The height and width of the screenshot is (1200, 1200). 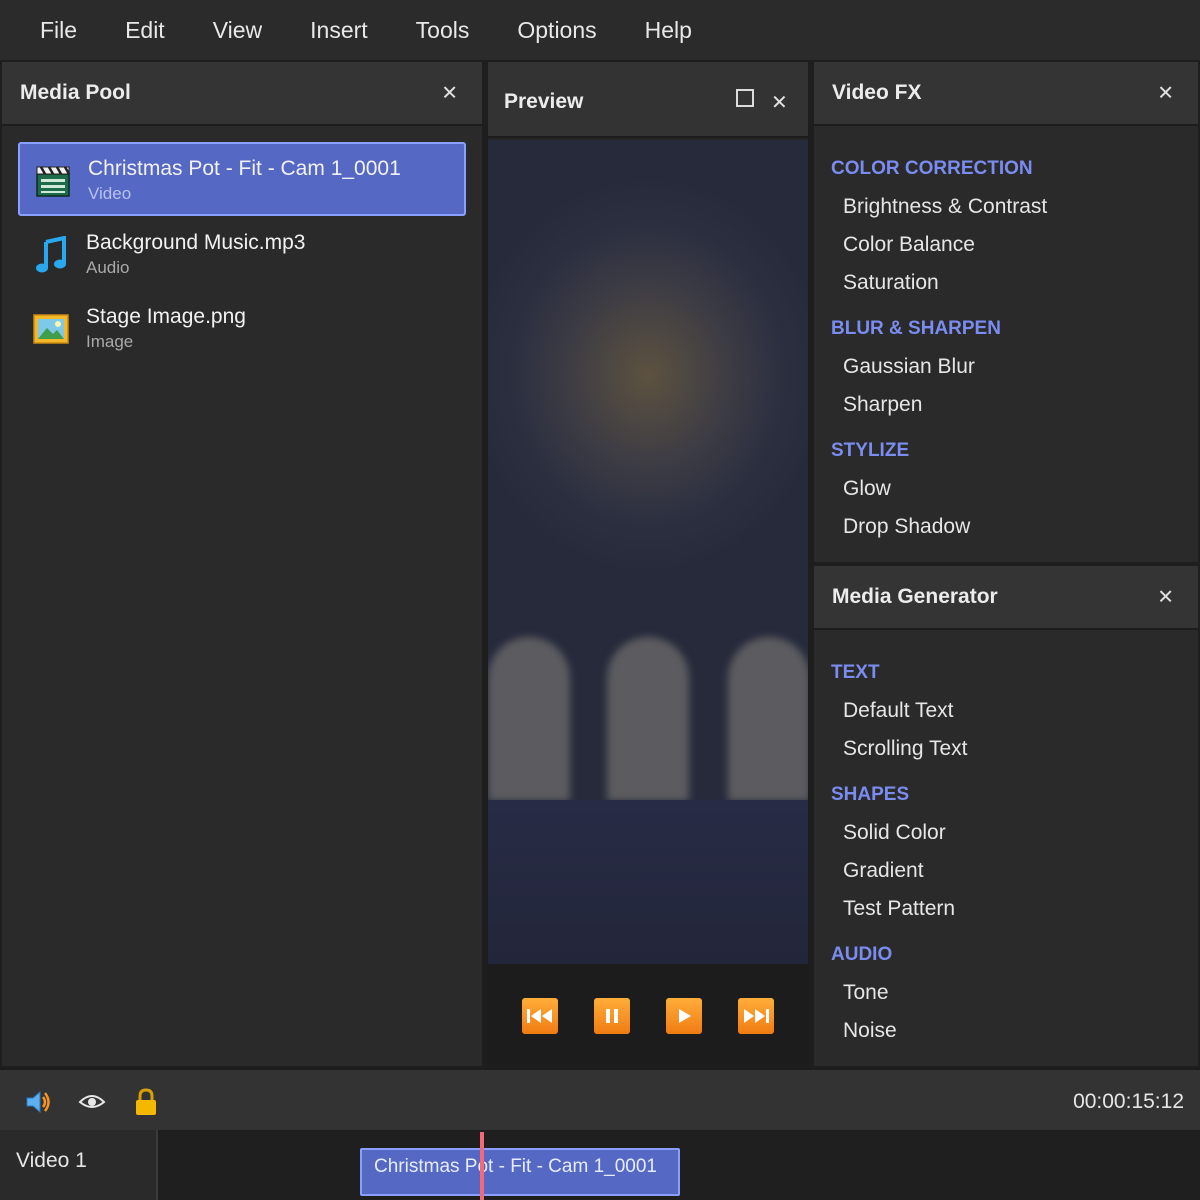 What do you see at coordinates (870, 1031) in the screenshot?
I see `gen-item-noise: Noise` at bounding box center [870, 1031].